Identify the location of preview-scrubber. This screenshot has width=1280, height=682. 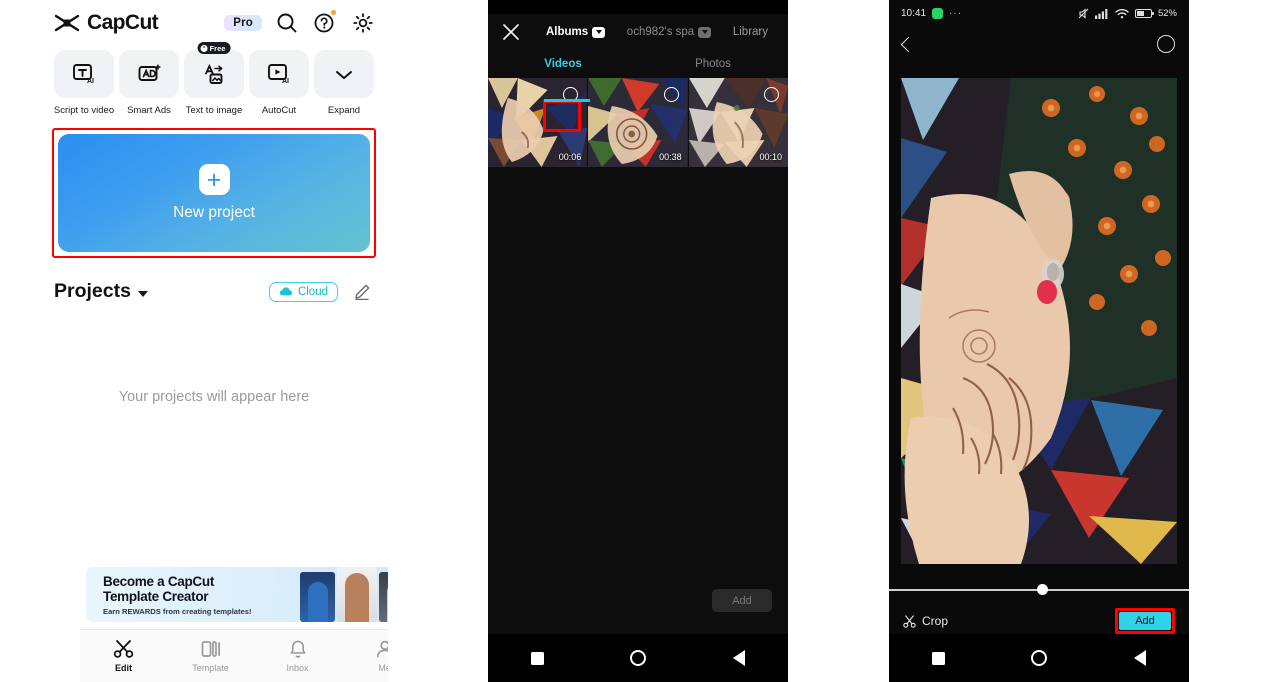
(1039, 589).